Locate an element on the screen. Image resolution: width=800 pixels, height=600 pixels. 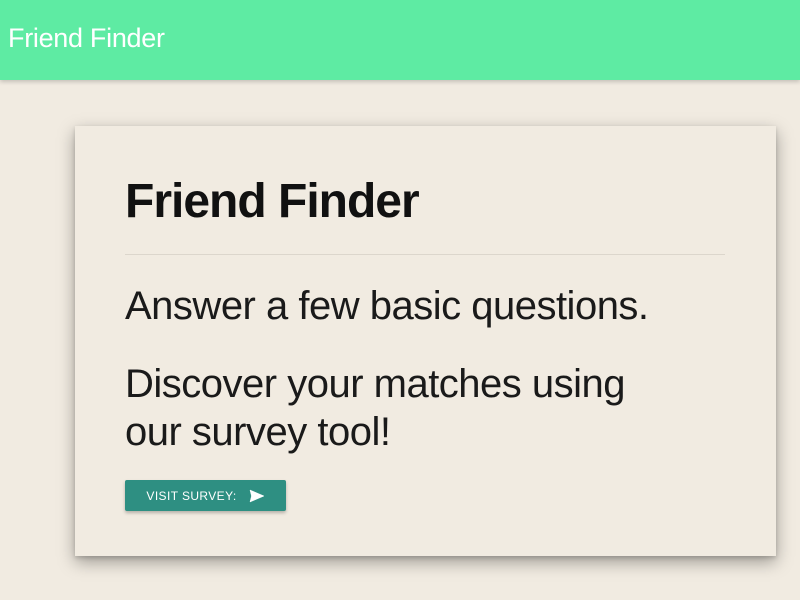
visit-survey-button: VISIT SURVEY: is located at coordinates (205, 495).